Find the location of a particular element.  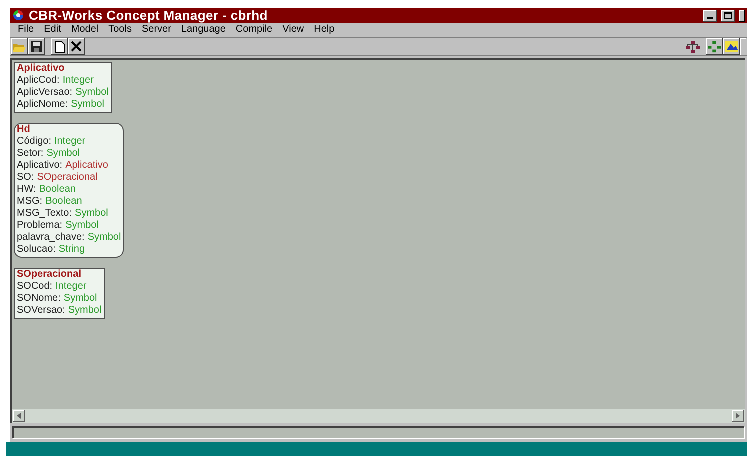

folder-icon is located at coordinates (19, 47).